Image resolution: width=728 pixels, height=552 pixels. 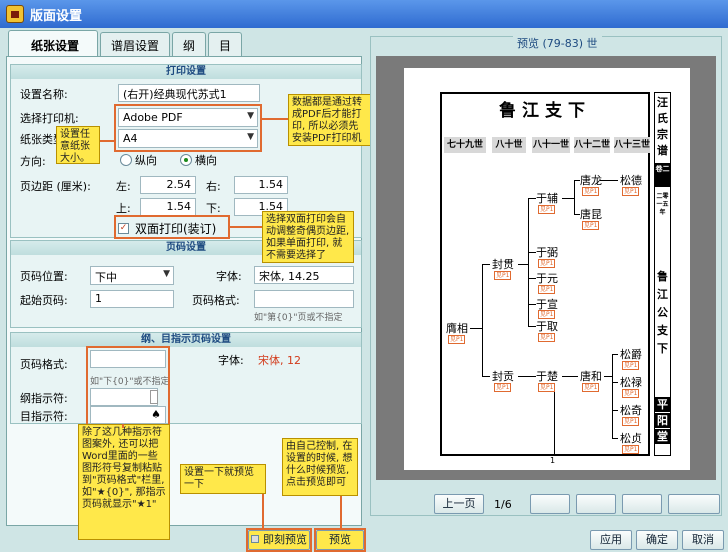 What do you see at coordinates (662, 420) in the screenshot?
I see `side-label: 阳` at bounding box center [662, 420].